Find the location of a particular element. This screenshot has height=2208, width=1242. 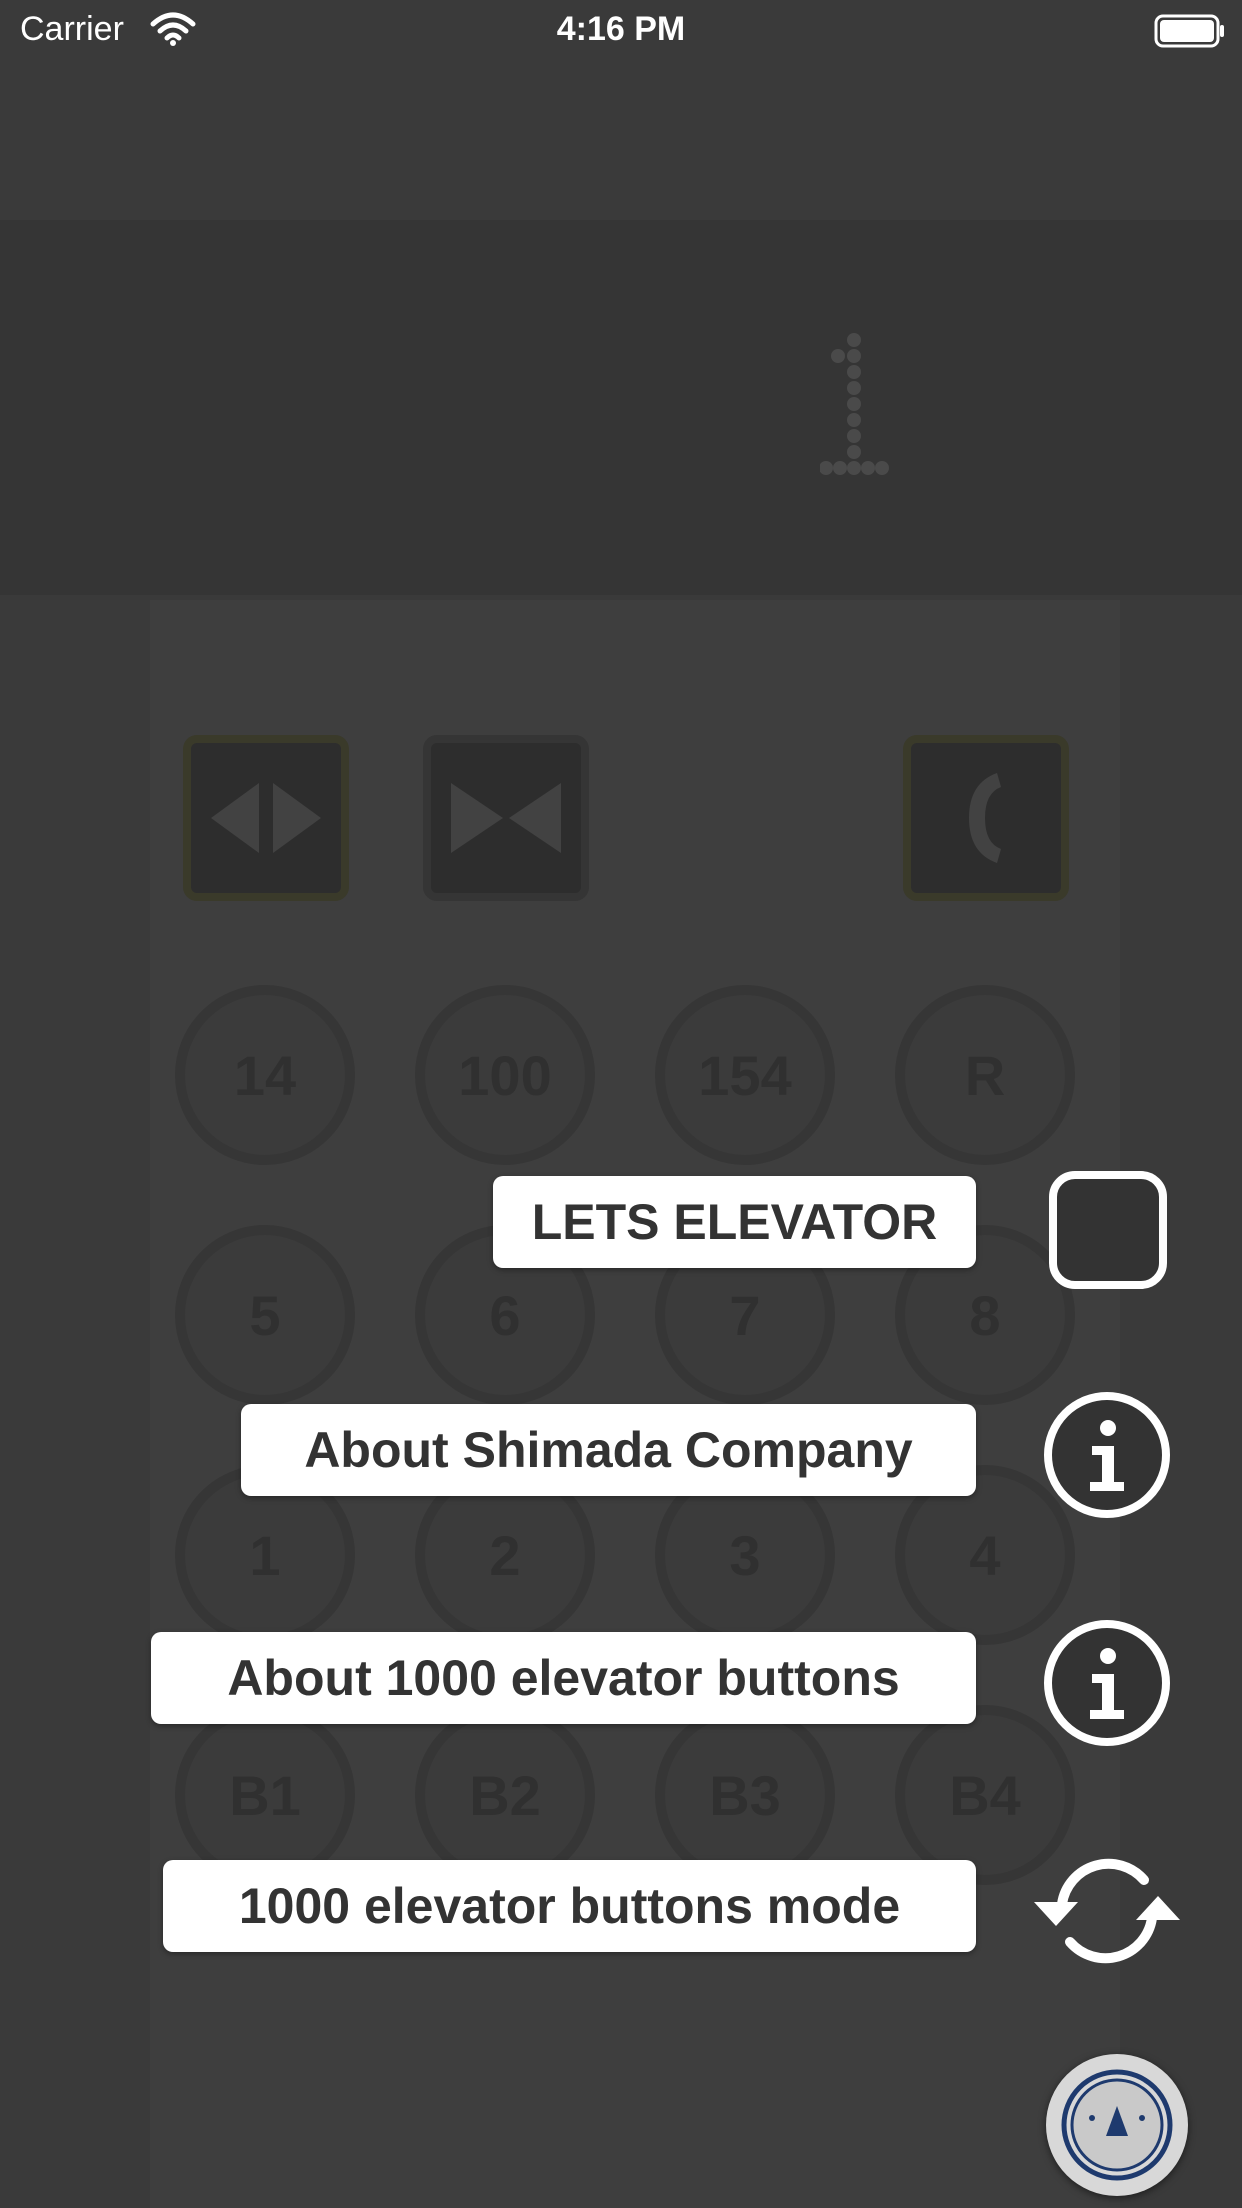

menu-fab-button is located at coordinates (1117, 2125).